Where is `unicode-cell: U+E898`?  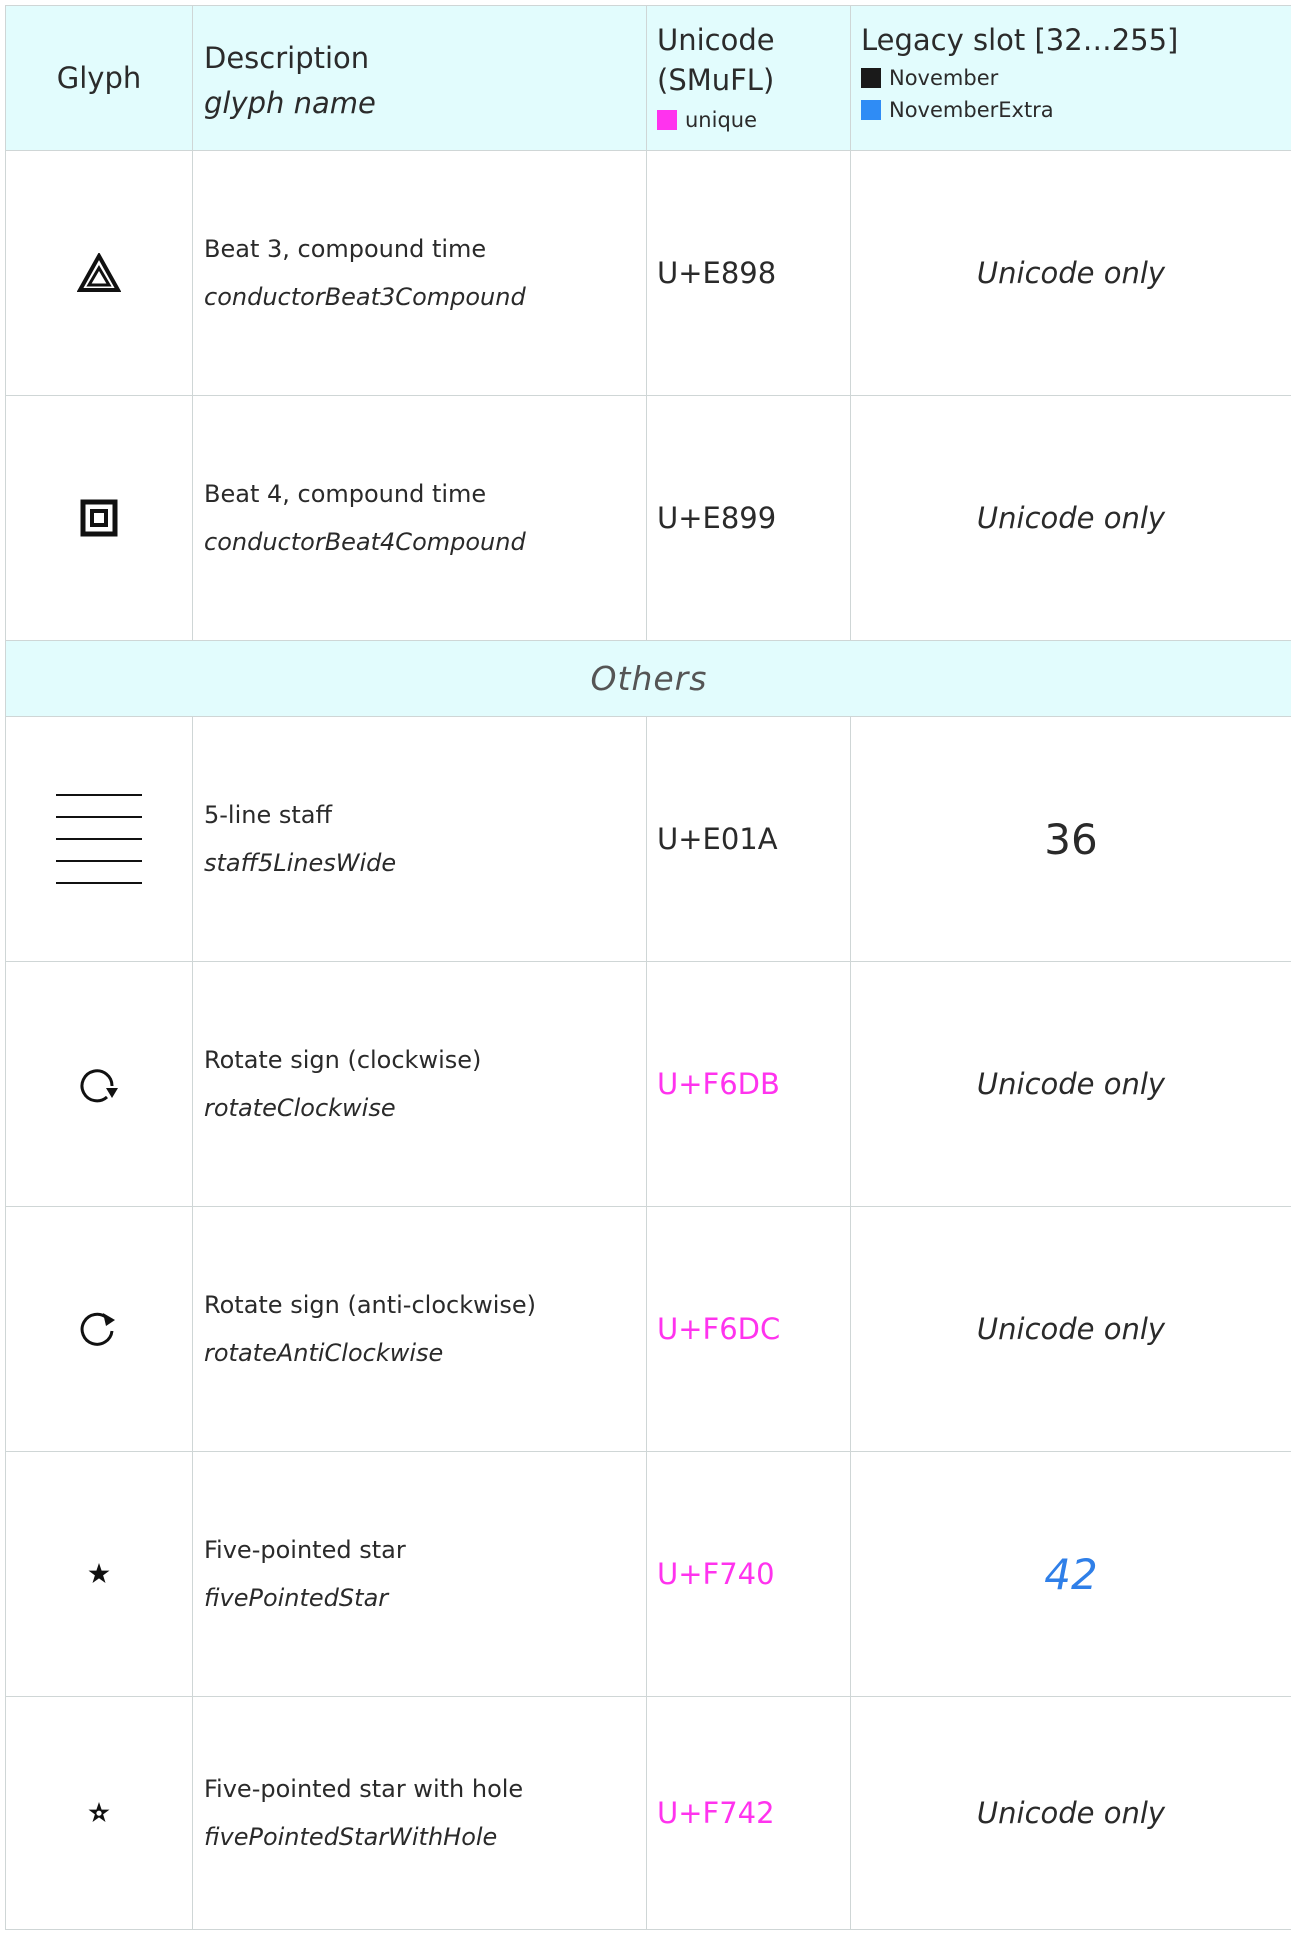
unicode-cell: U+E898 is located at coordinates (749, 273).